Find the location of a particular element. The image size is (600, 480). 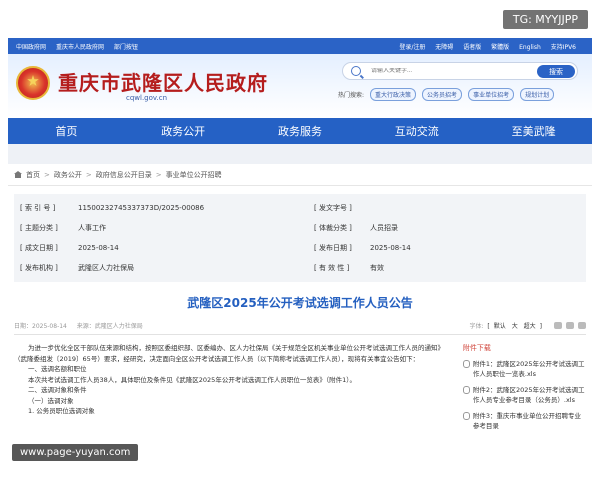

search-input is located at coordinates (446, 71).